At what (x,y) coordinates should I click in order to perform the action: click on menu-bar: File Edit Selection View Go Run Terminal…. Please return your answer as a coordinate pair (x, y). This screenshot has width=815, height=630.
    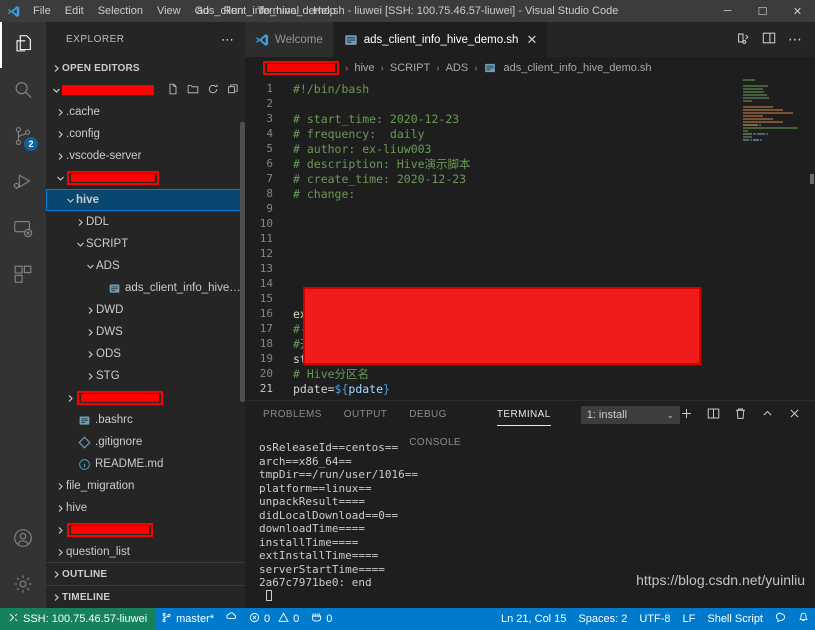
    Looking at the image, I should click on (184, 11).